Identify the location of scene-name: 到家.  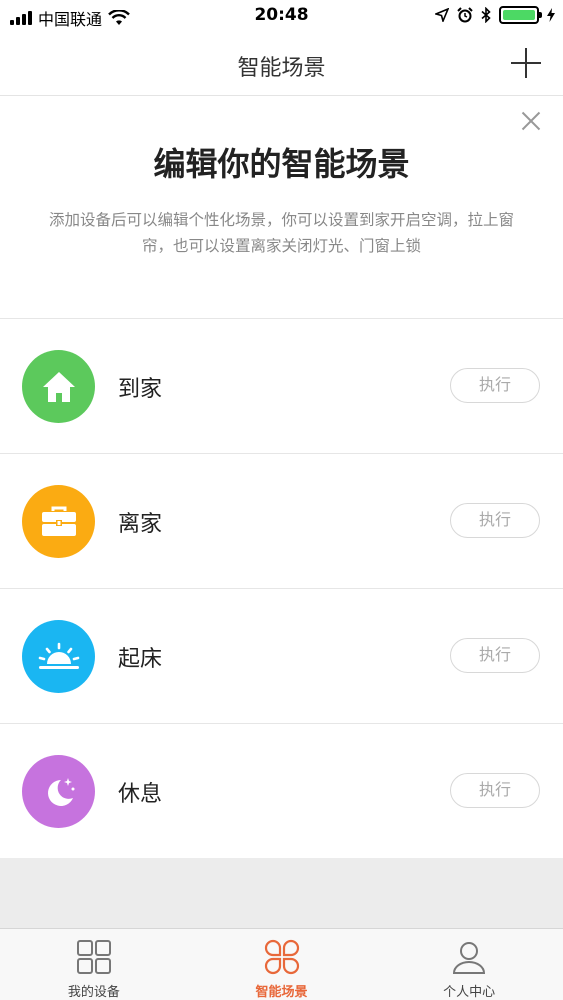
(140, 389).